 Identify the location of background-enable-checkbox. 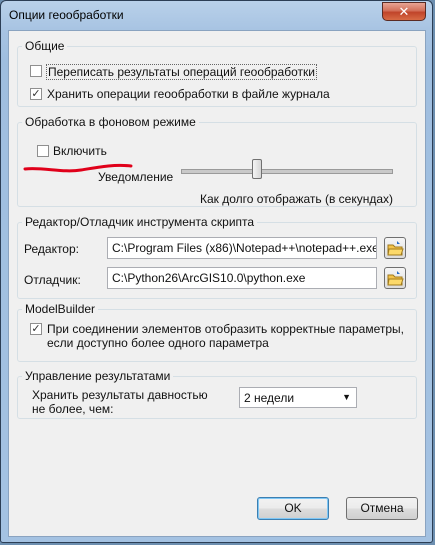
(43, 151).